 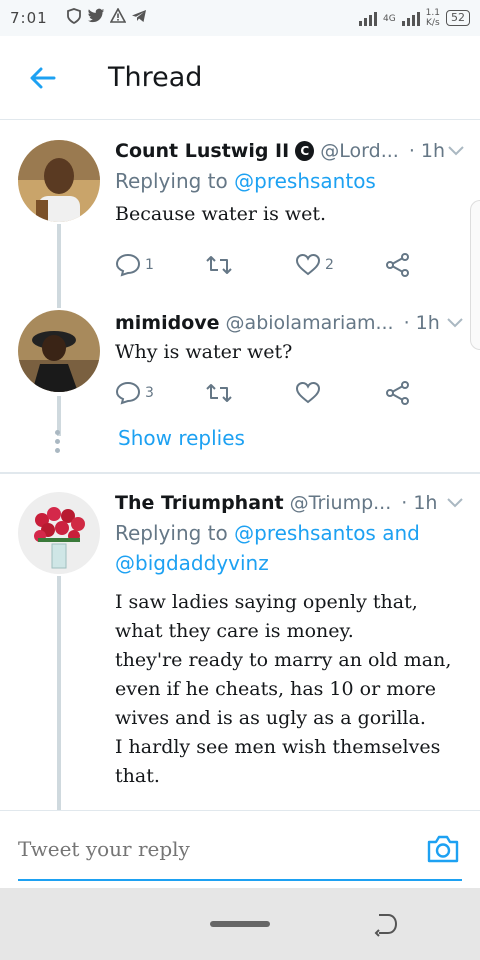 What do you see at coordinates (137, 776) in the screenshot?
I see `tweet-text-line: that.` at bounding box center [137, 776].